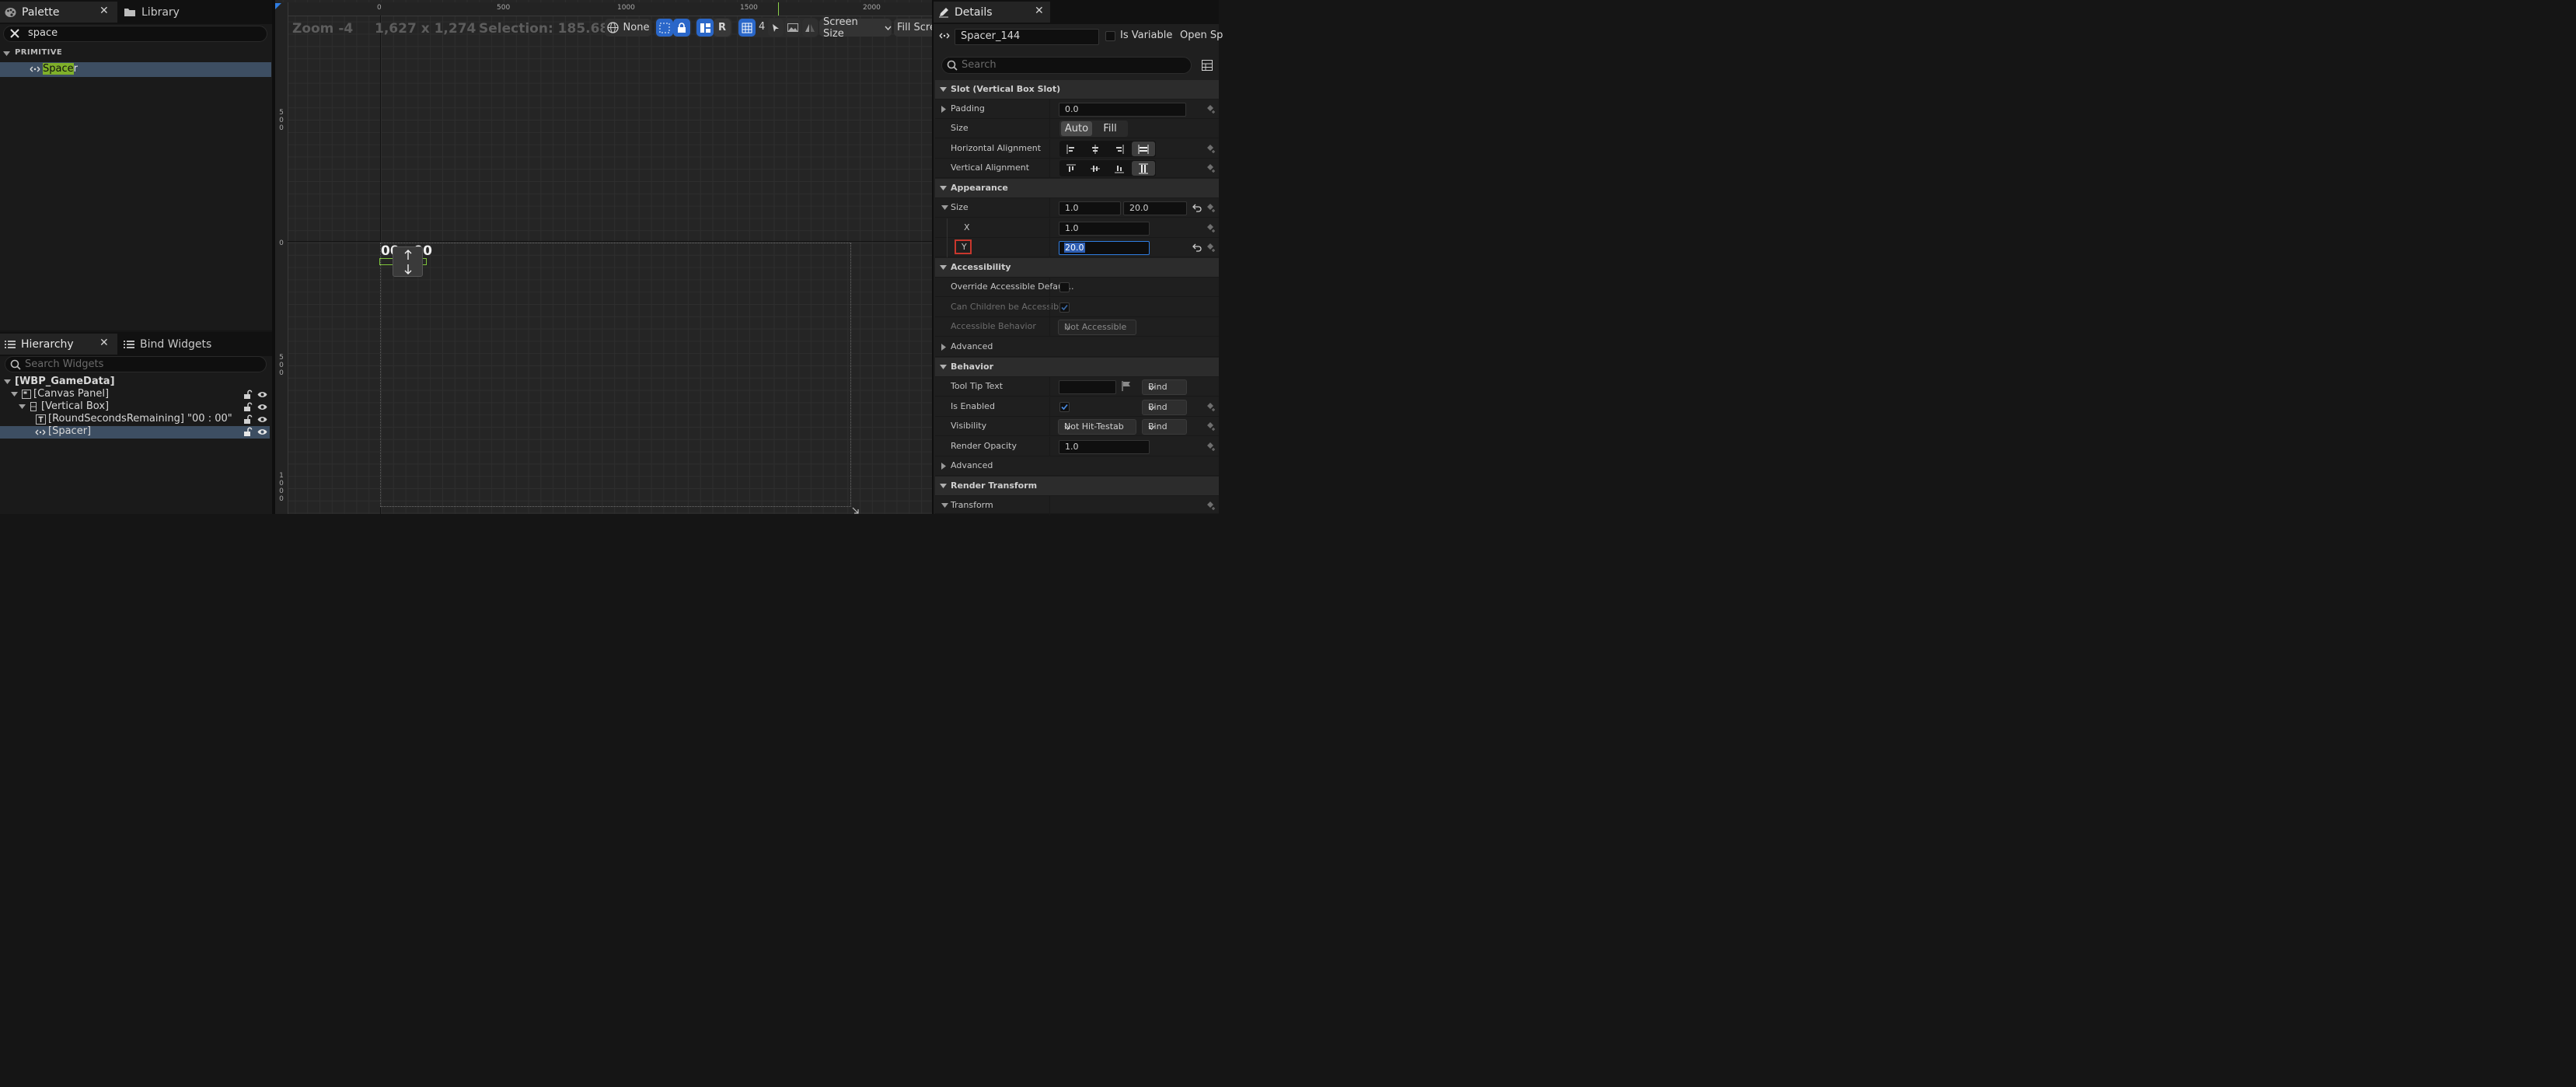 This screenshot has width=2576, height=1087. What do you see at coordinates (793, 28) in the screenshot?
I see `background-preview-button` at bounding box center [793, 28].